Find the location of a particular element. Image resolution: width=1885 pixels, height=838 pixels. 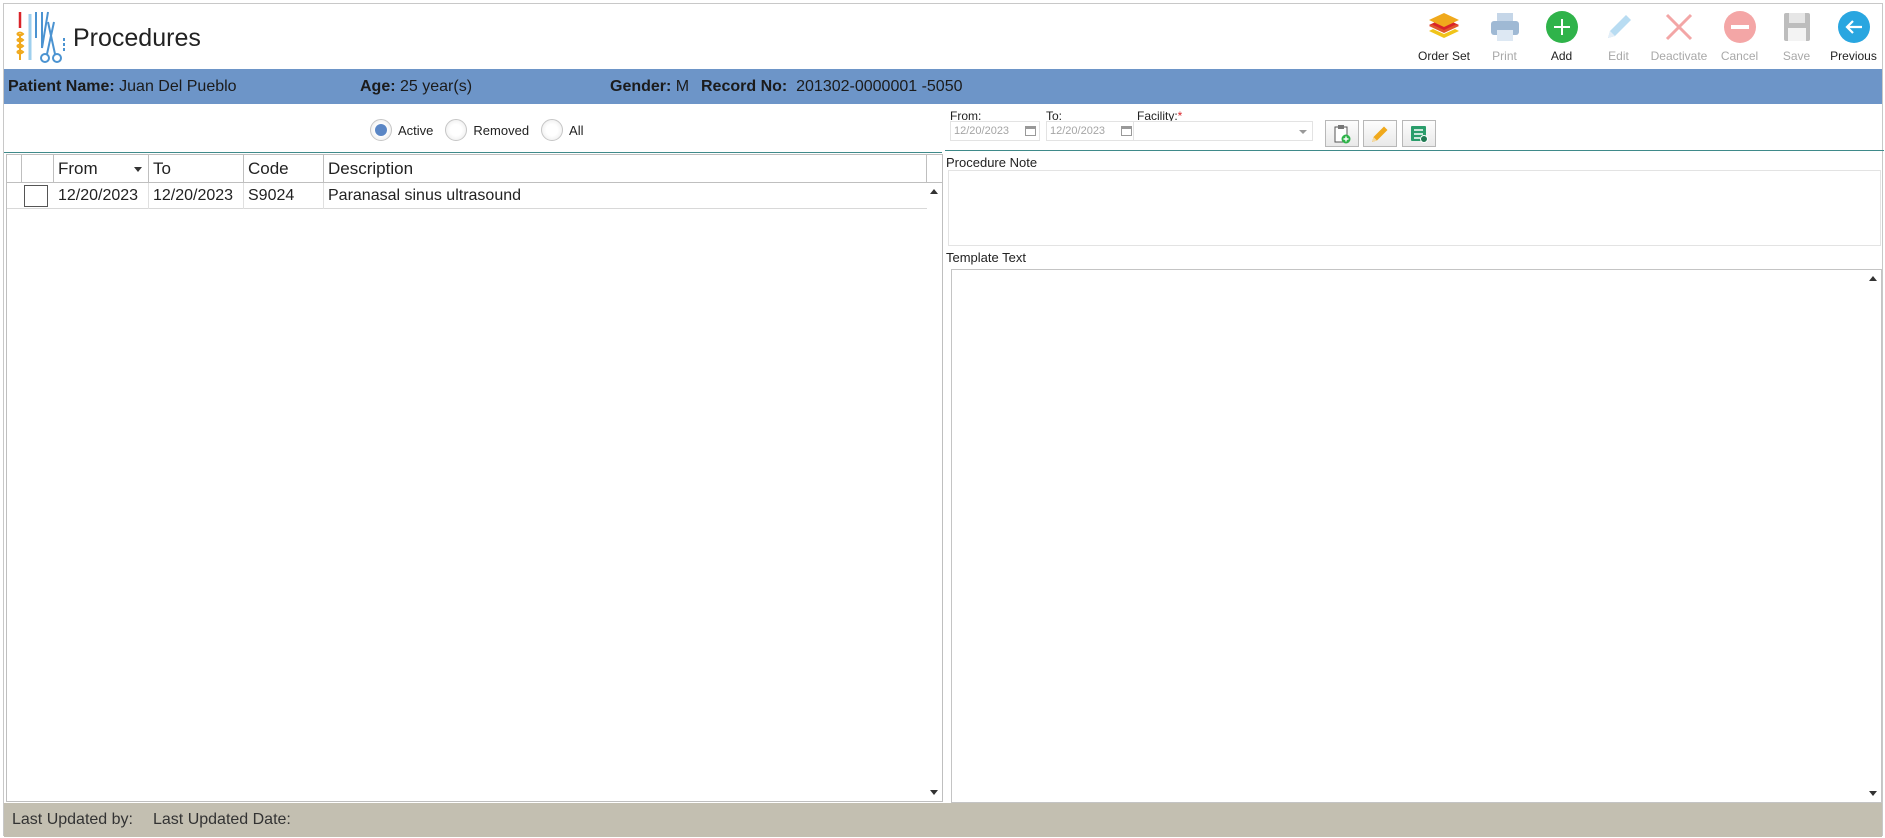

patient-age-label: Age: is located at coordinates (378, 86).